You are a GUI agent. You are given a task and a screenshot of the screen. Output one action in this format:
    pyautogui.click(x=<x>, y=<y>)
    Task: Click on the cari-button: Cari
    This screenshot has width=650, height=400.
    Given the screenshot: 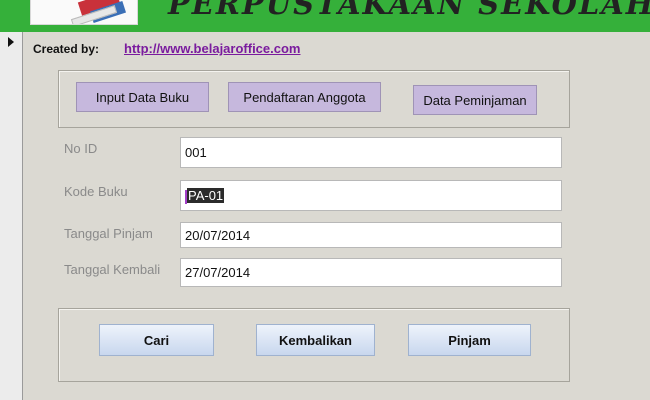 What is the action you would take?
    pyautogui.click(x=156, y=340)
    